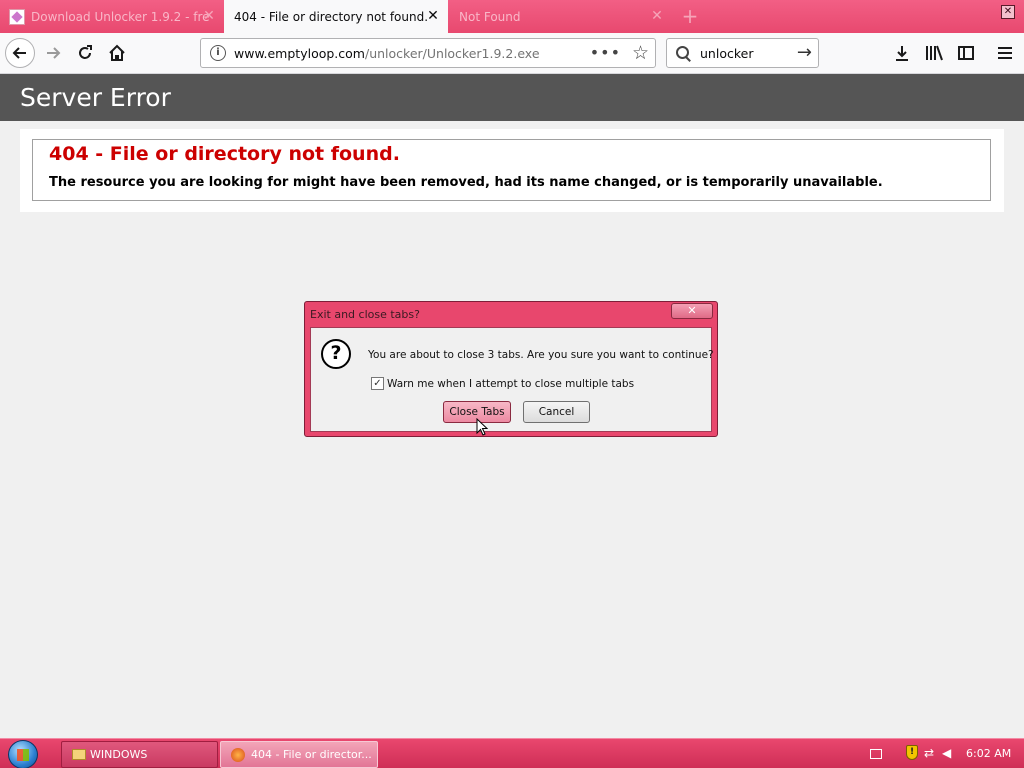  What do you see at coordinates (912, 752) in the screenshot?
I see `security-shield-icon: !` at bounding box center [912, 752].